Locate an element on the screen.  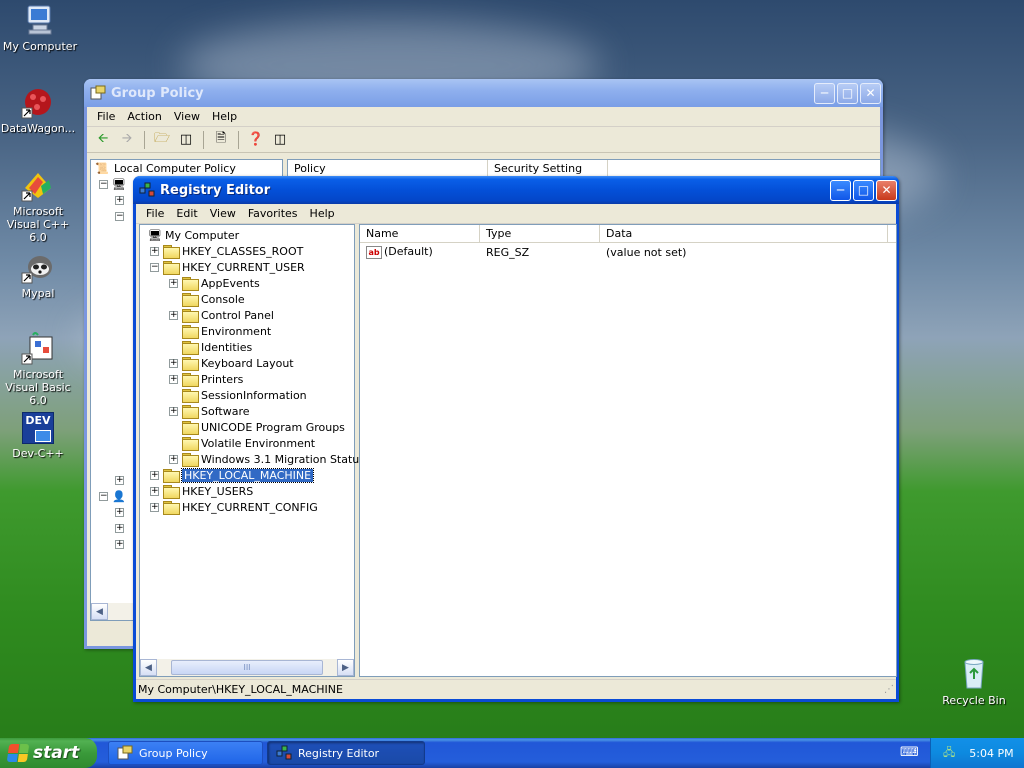
back-button: 🡨 is located at coordinates (103, 140).